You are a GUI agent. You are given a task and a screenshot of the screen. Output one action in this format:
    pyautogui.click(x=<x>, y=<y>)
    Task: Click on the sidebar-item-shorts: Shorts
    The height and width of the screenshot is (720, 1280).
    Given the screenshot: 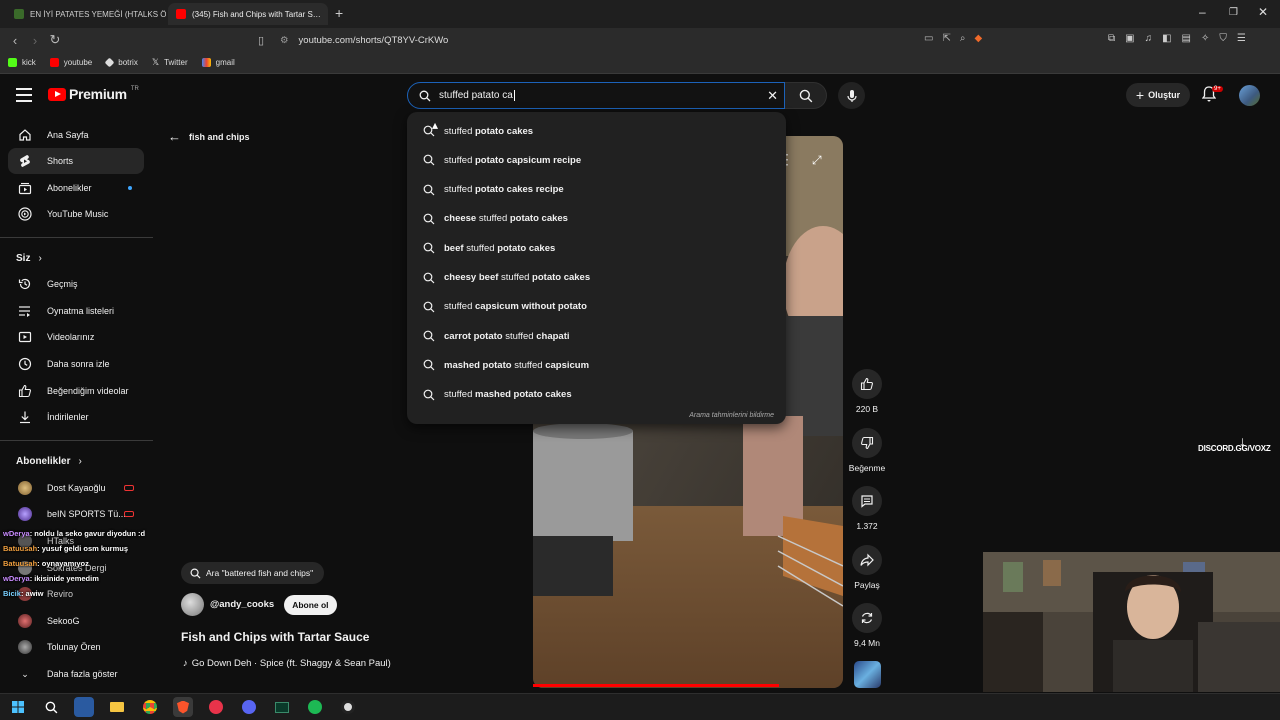 What is the action you would take?
    pyautogui.click(x=76, y=161)
    